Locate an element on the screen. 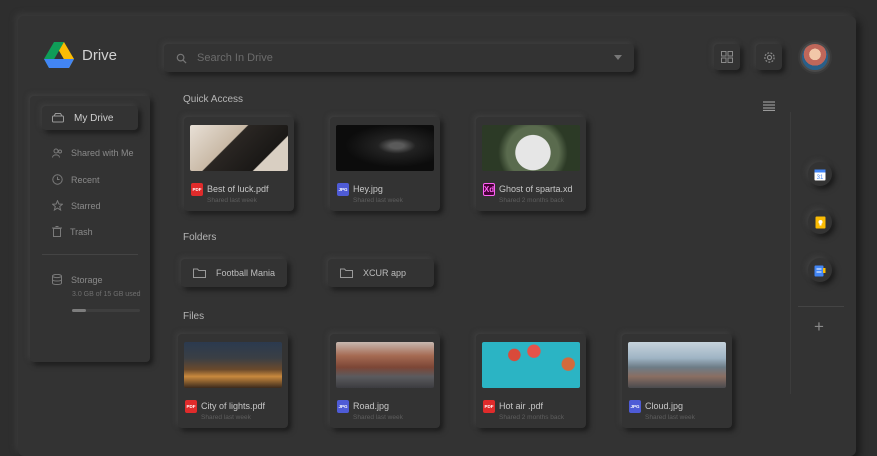 The width and height of the screenshot is (877, 456). chevron-down-icon is located at coordinates (618, 58).